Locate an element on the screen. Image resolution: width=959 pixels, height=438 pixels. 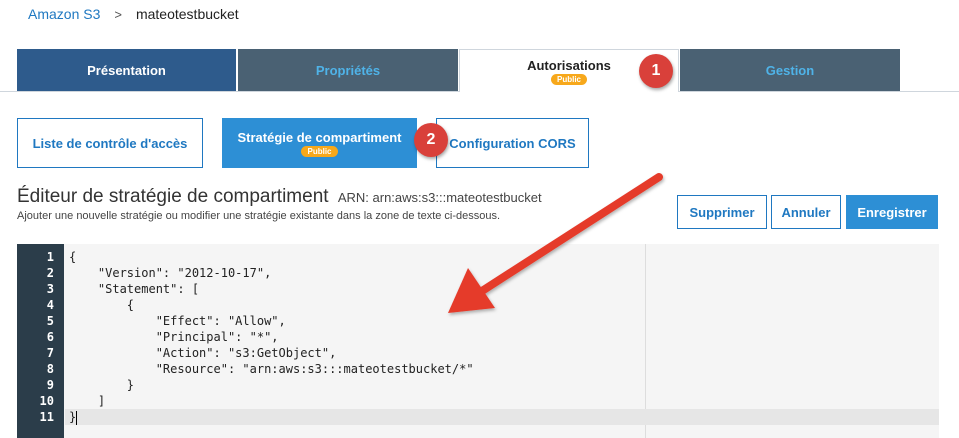
subtab-acl-label: Liste de contrôle d'accès is located at coordinates (110, 143).